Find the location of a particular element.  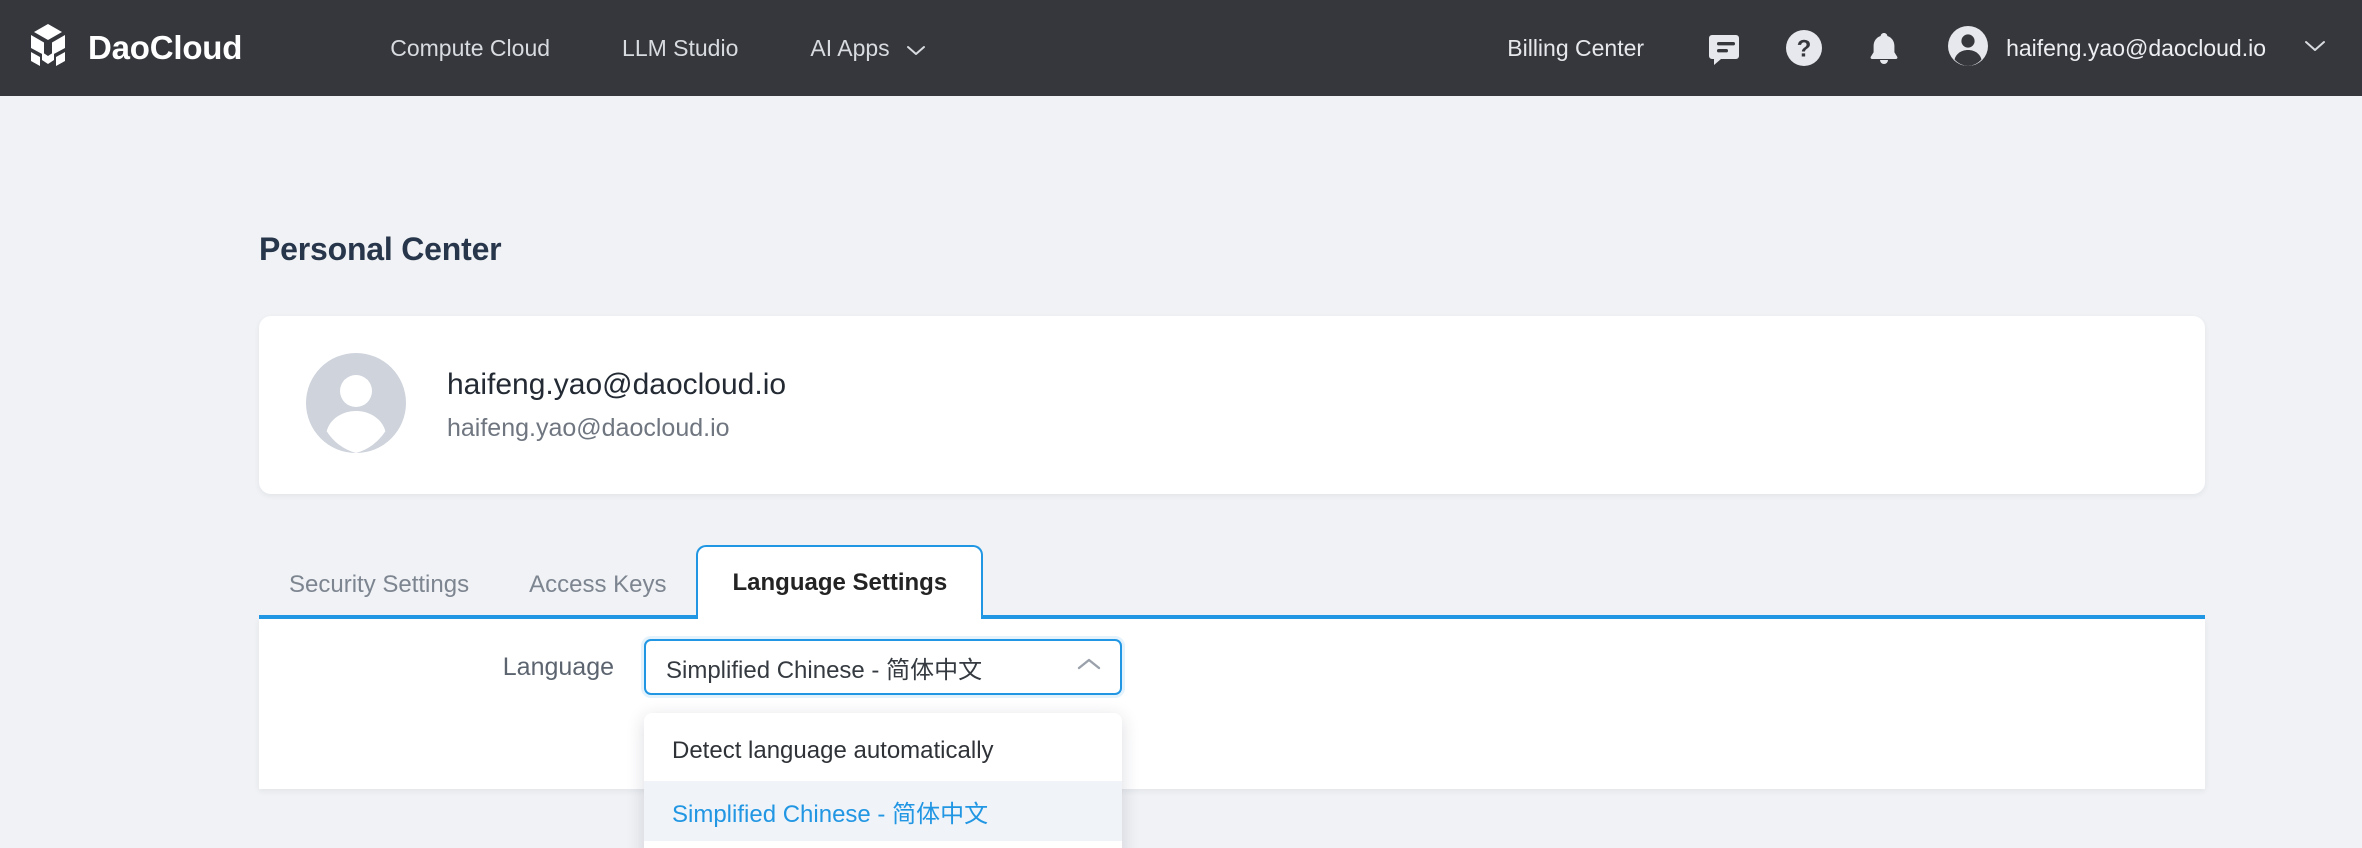

brand-name: DaoCloud is located at coordinates (165, 47).